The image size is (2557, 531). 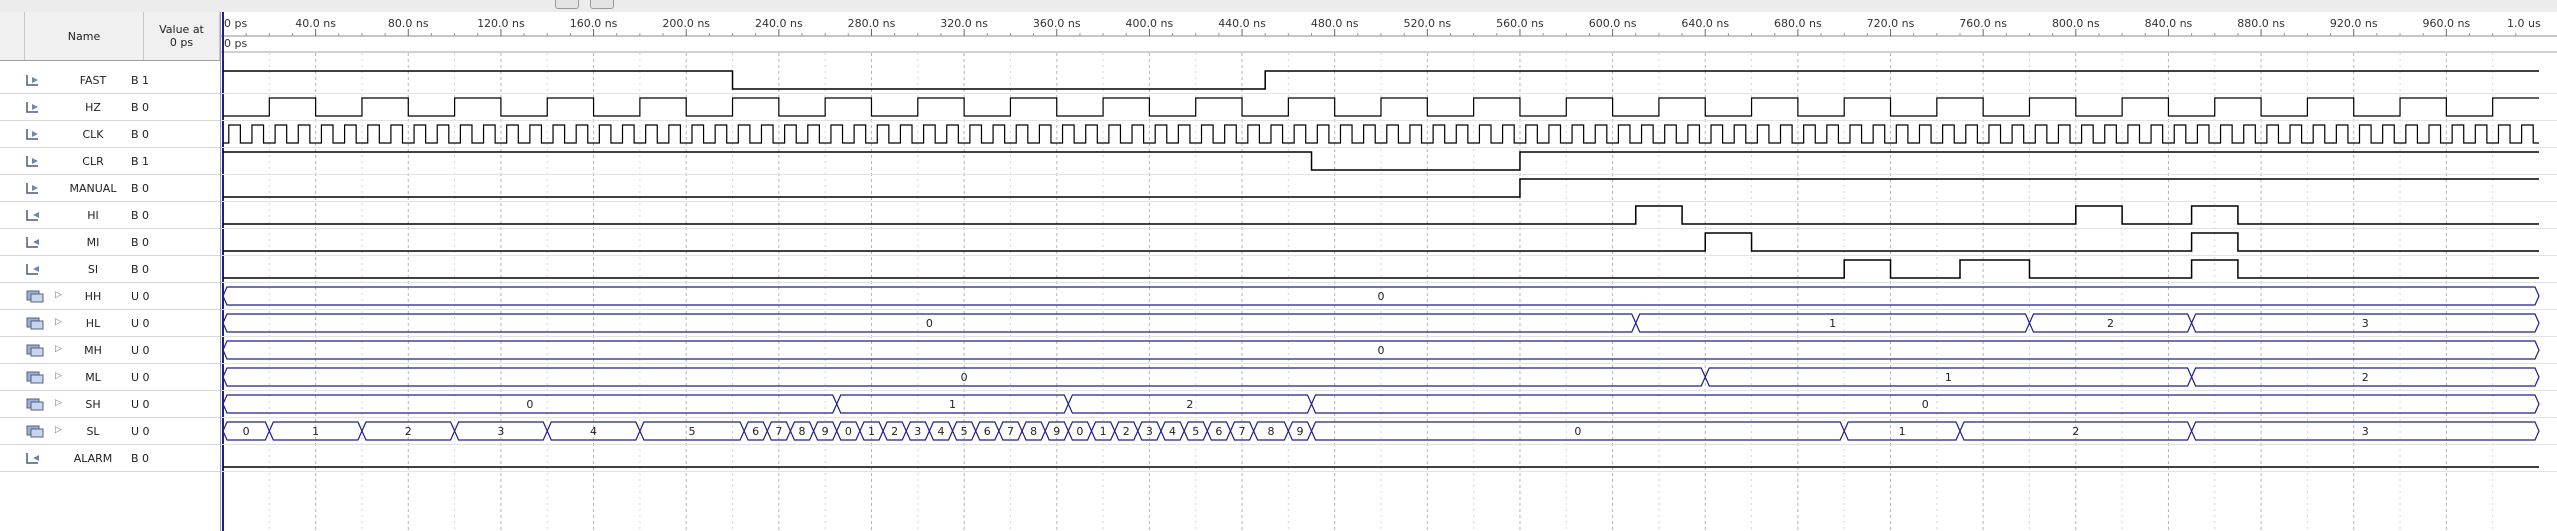 What do you see at coordinates (1381, 296) in the screenshot?
I see `waveform-hh: 0` at bounding box center [1381, 296].